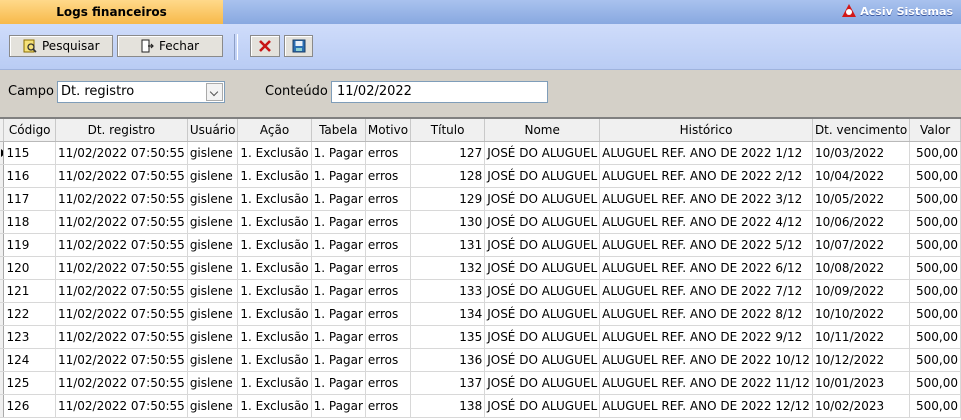  What do you see at coordinates (29, 268) in the screenshot?
I see `table-cell: 120` at bounding box center [29, 268].